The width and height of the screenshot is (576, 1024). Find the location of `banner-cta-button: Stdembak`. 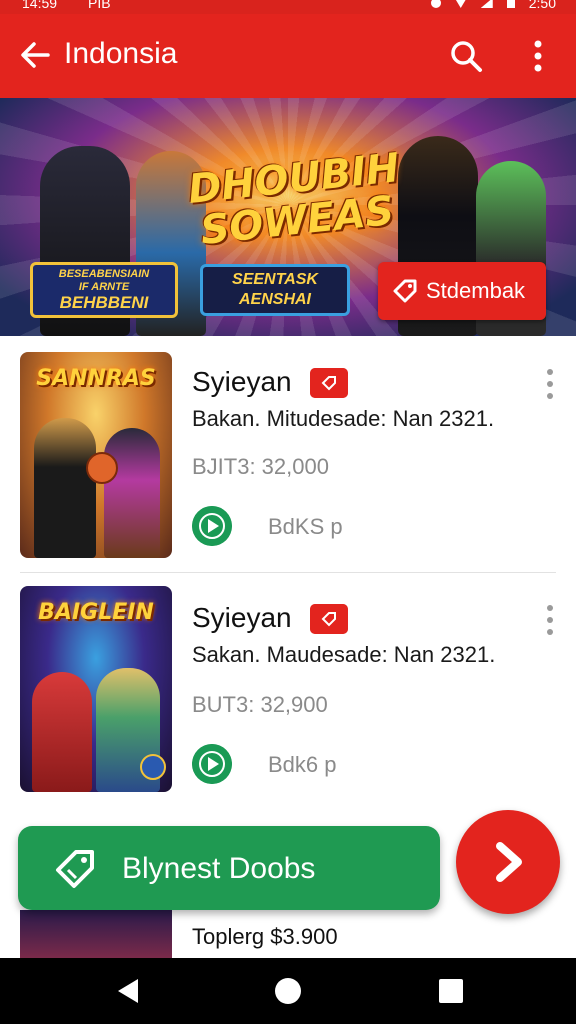

banner-cta-button: Stdembak is located at coordinates (462, 291).